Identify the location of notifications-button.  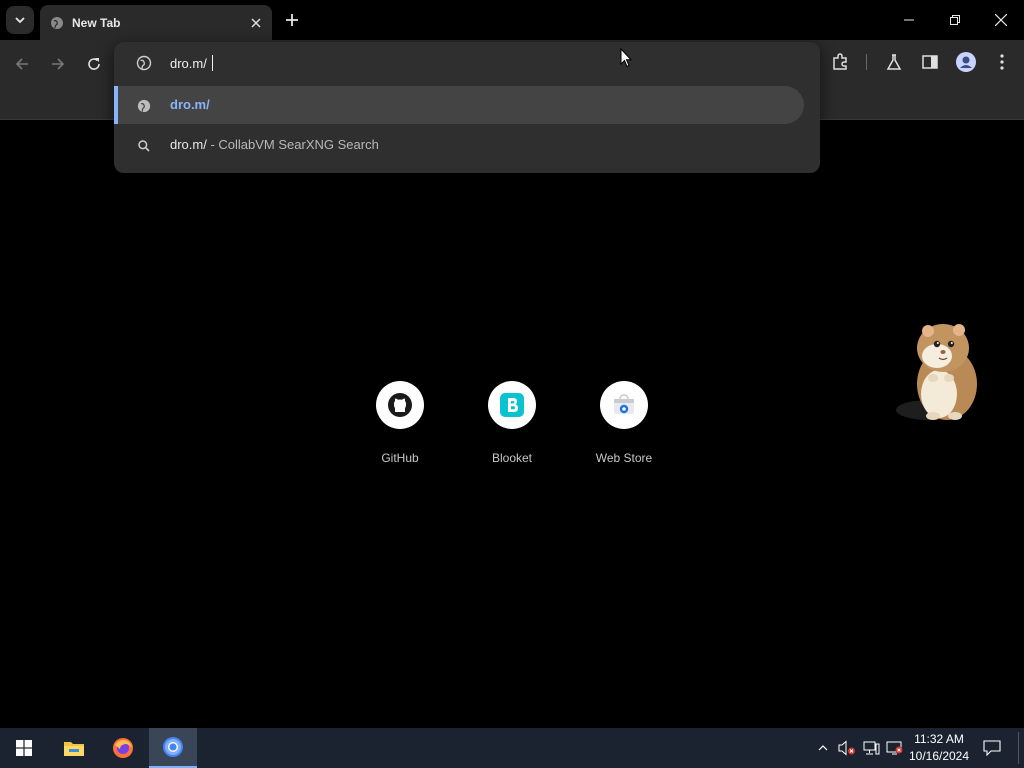
(992, 748).